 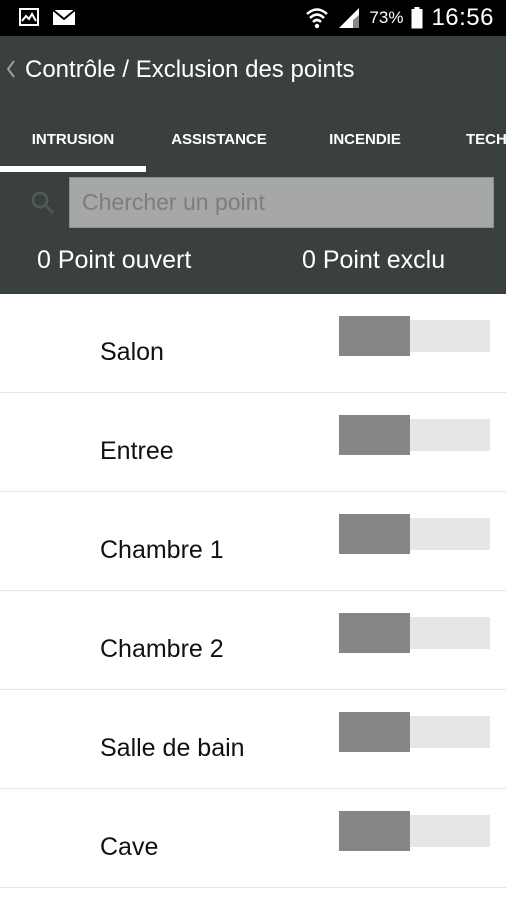 I want to click on point-label: Cave, so click(x=129, y=847).